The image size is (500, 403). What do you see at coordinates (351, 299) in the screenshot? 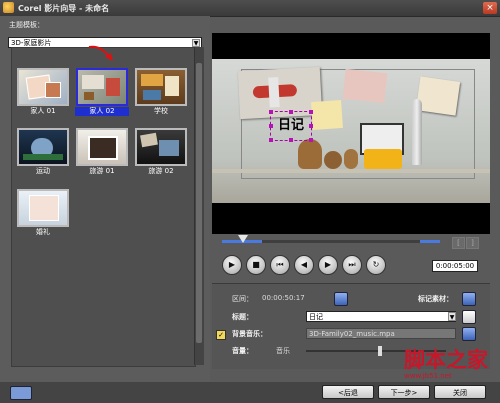
I see `interval-row: 区间： 00:00:50:17 标记素材：` at bounding box center [351, 299].